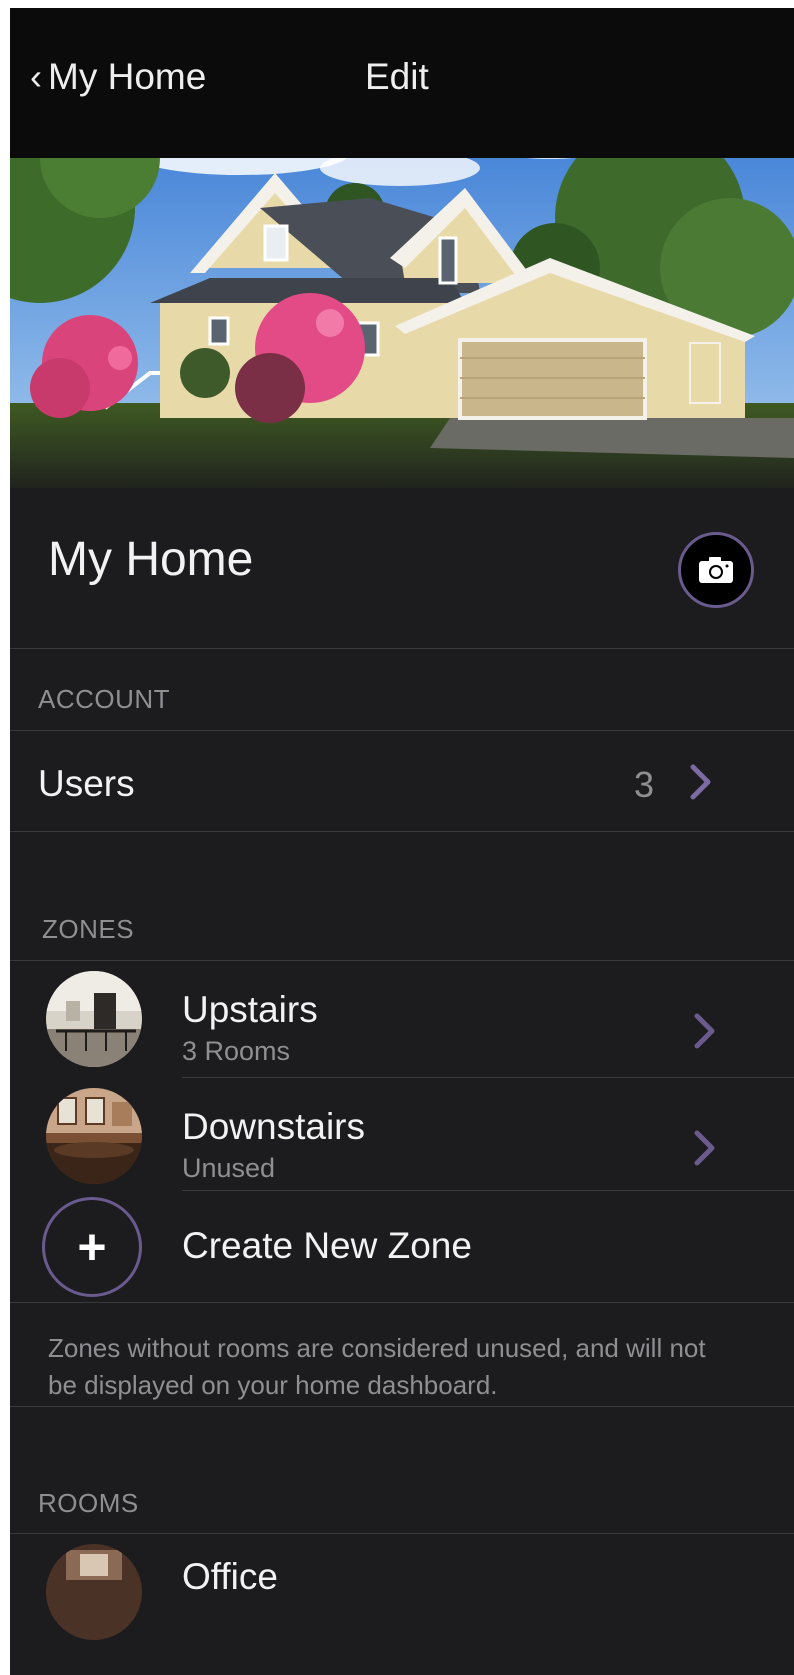 Image resolution: width=794 pixels, height=1675 pixels. What do you see at coordinates (86, 783) in the screenshot?
I see `users-label: Users` at bounding box center [86, 783].